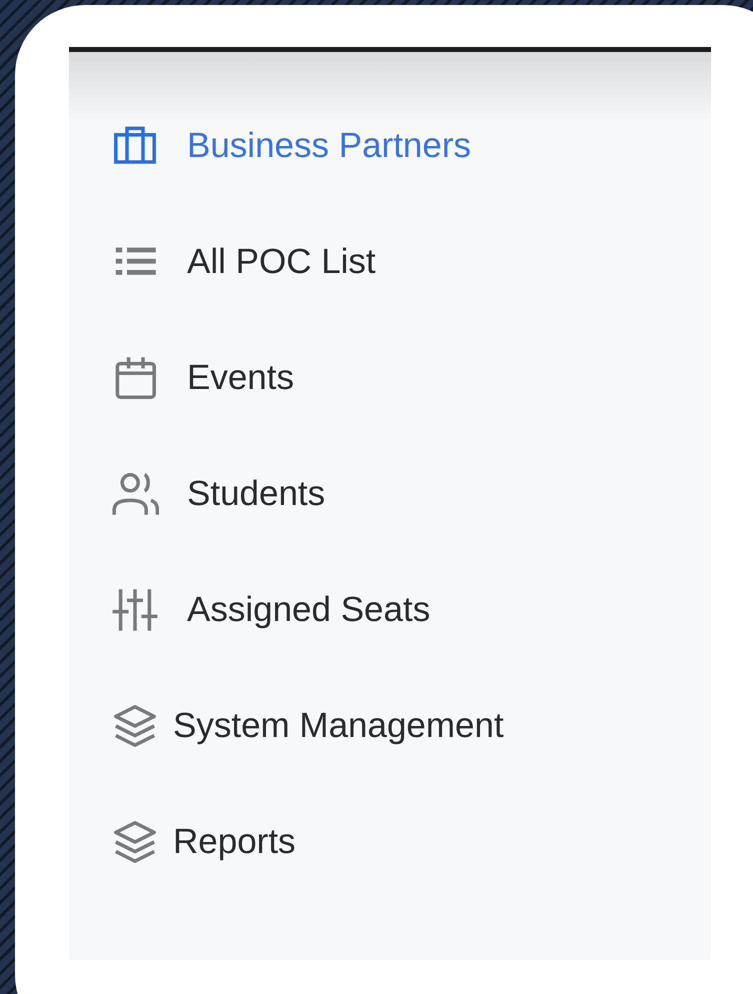 This screenshot has width=753, height=994. What do you see at coordinates (390, 841) in the screenshot?
I see `sidebar-item: Reports` at bounding box center [390, 841].